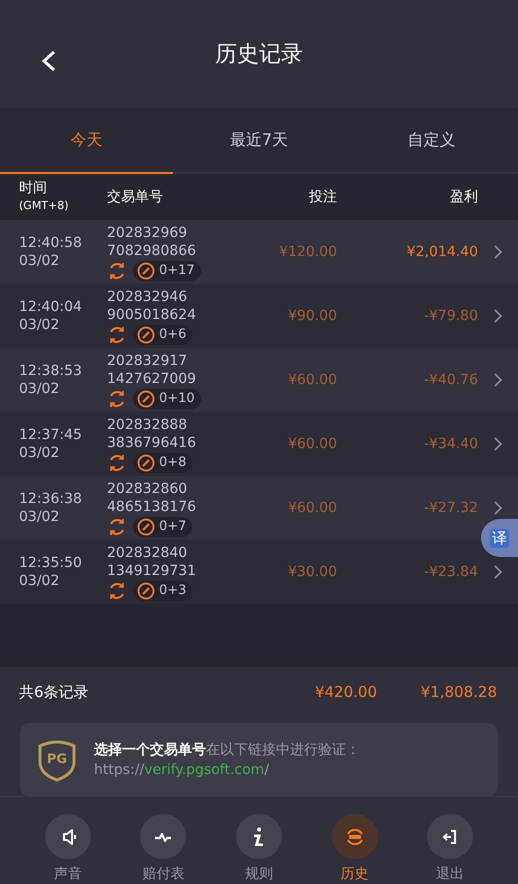 This screenshot has height=884, width=518. Describe the element at coordinates (167, 270) in the screenshot. I see `free-spin-badge: 0+17` at that location.